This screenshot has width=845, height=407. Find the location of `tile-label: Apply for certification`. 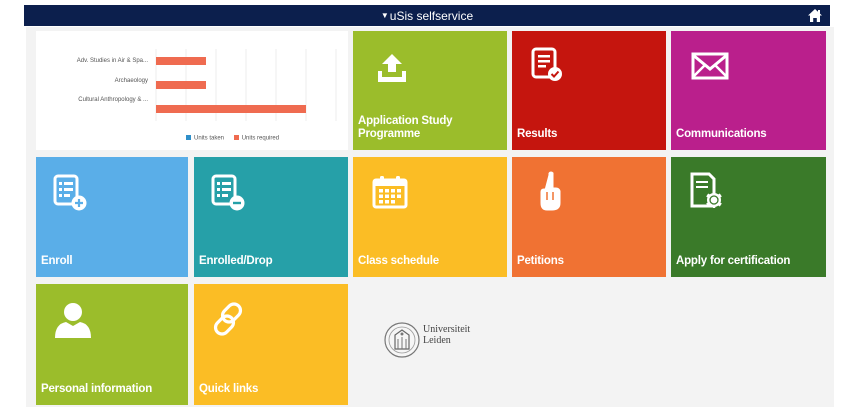

tile-label: Apply for certification is located at coordinates (733, 261).